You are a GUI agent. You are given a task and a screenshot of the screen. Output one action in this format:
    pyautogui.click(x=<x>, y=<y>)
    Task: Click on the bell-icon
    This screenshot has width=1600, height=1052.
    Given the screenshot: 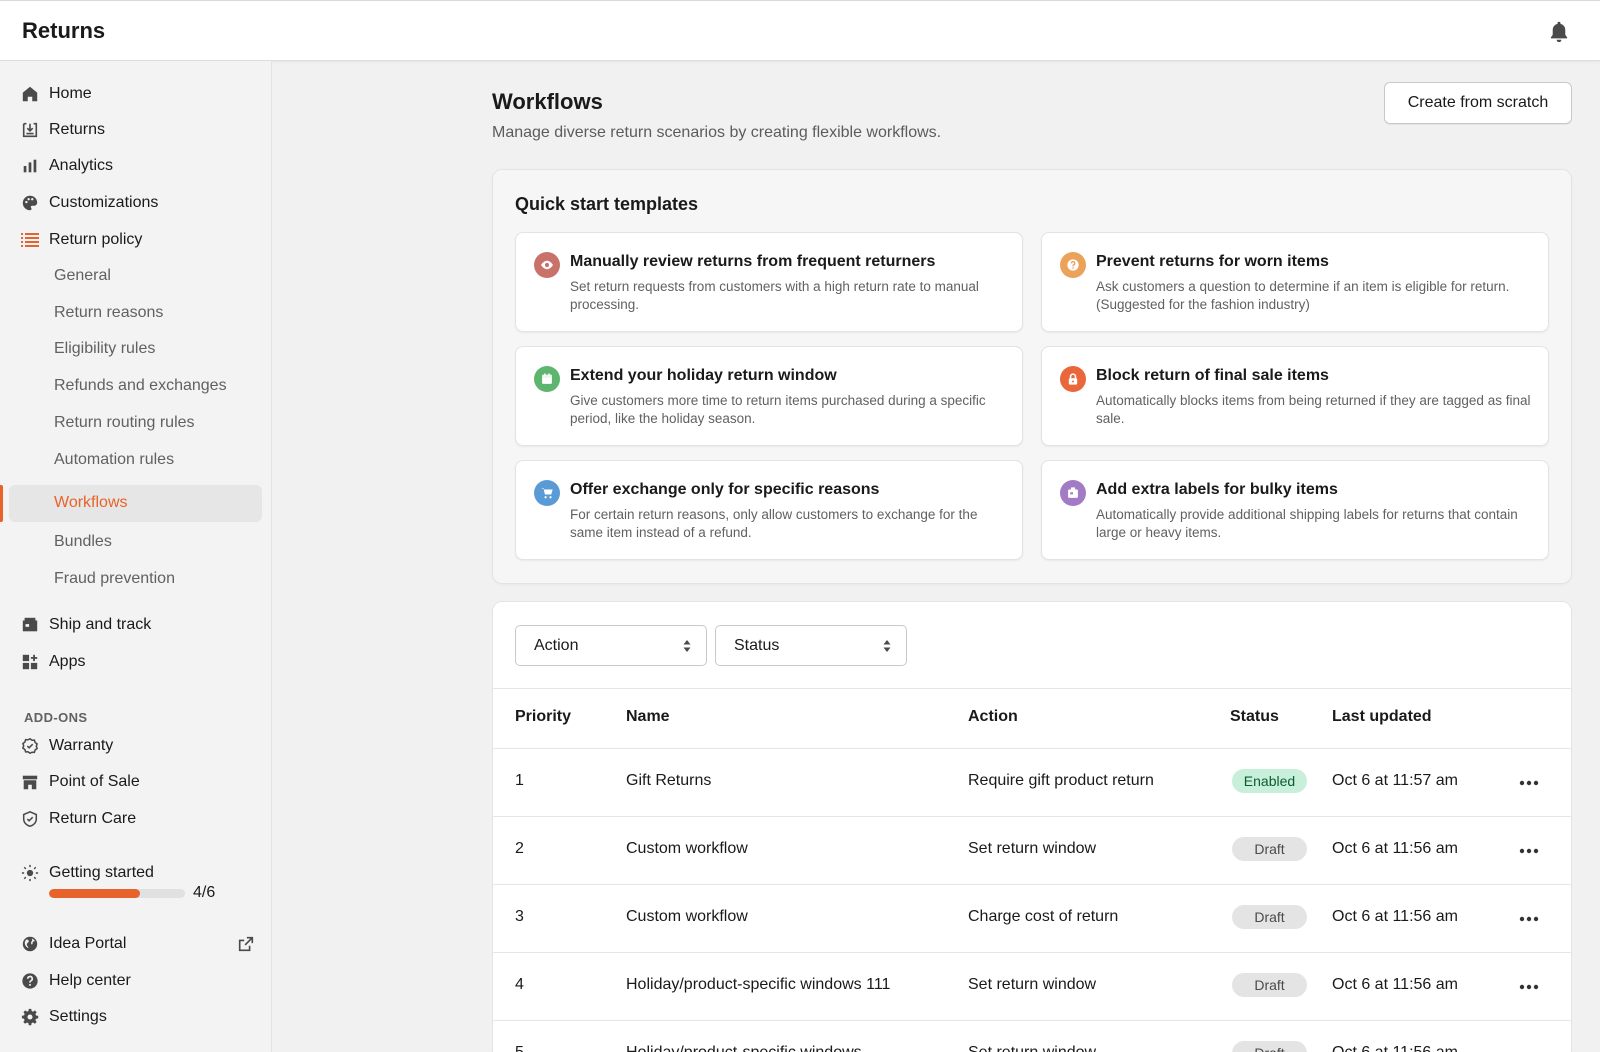 What is the action you would take?
    pyautogui.click(x=1559, y=32)
    